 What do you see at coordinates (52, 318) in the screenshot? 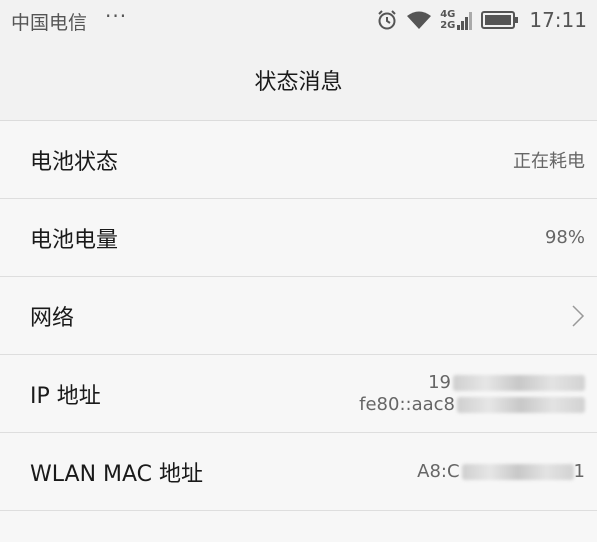
I see `network-label: 网络` at bounding box center [52, 318].